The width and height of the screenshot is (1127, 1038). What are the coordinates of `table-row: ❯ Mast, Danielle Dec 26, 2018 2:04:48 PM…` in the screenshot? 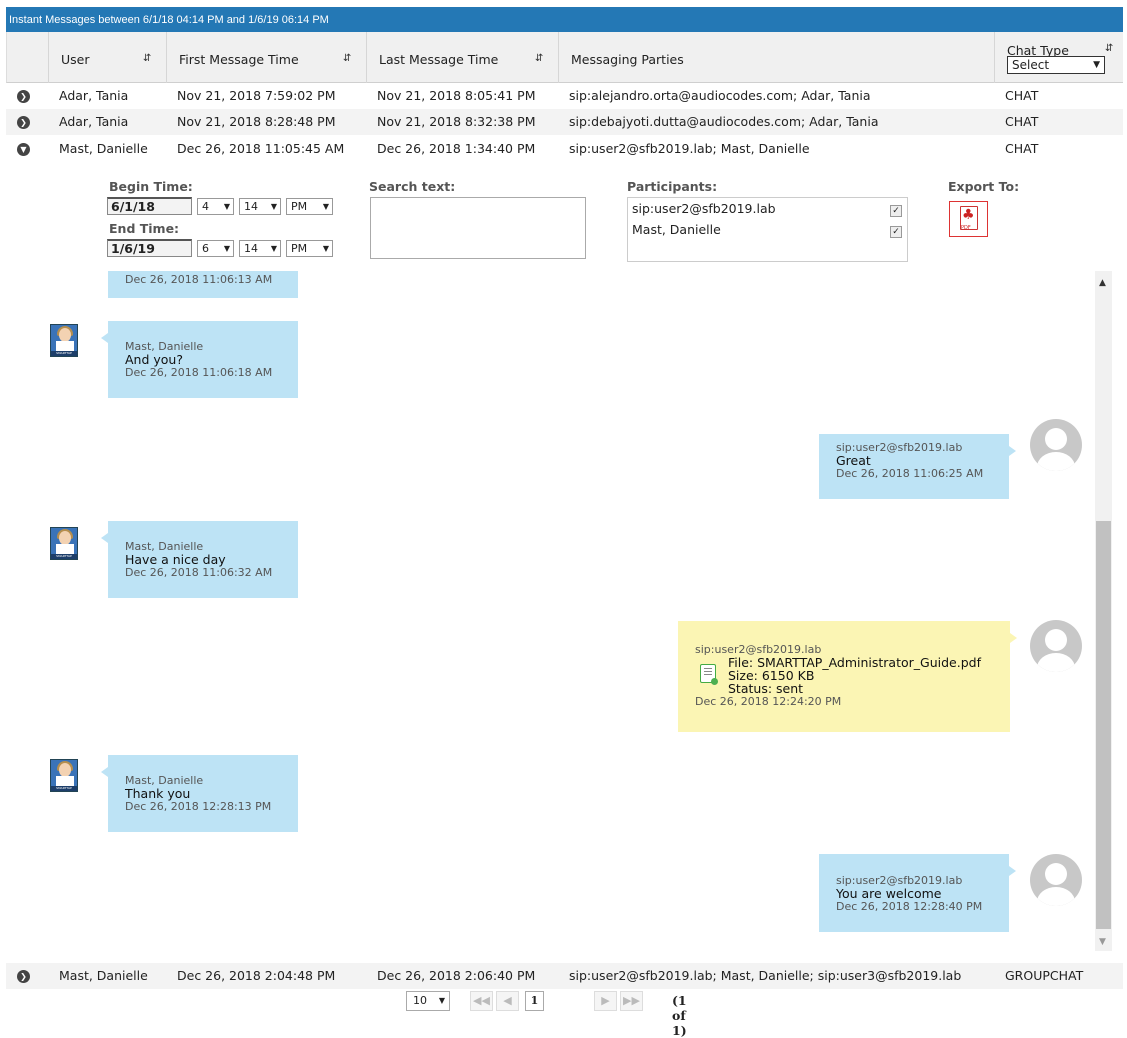 It's located at (564, 976).